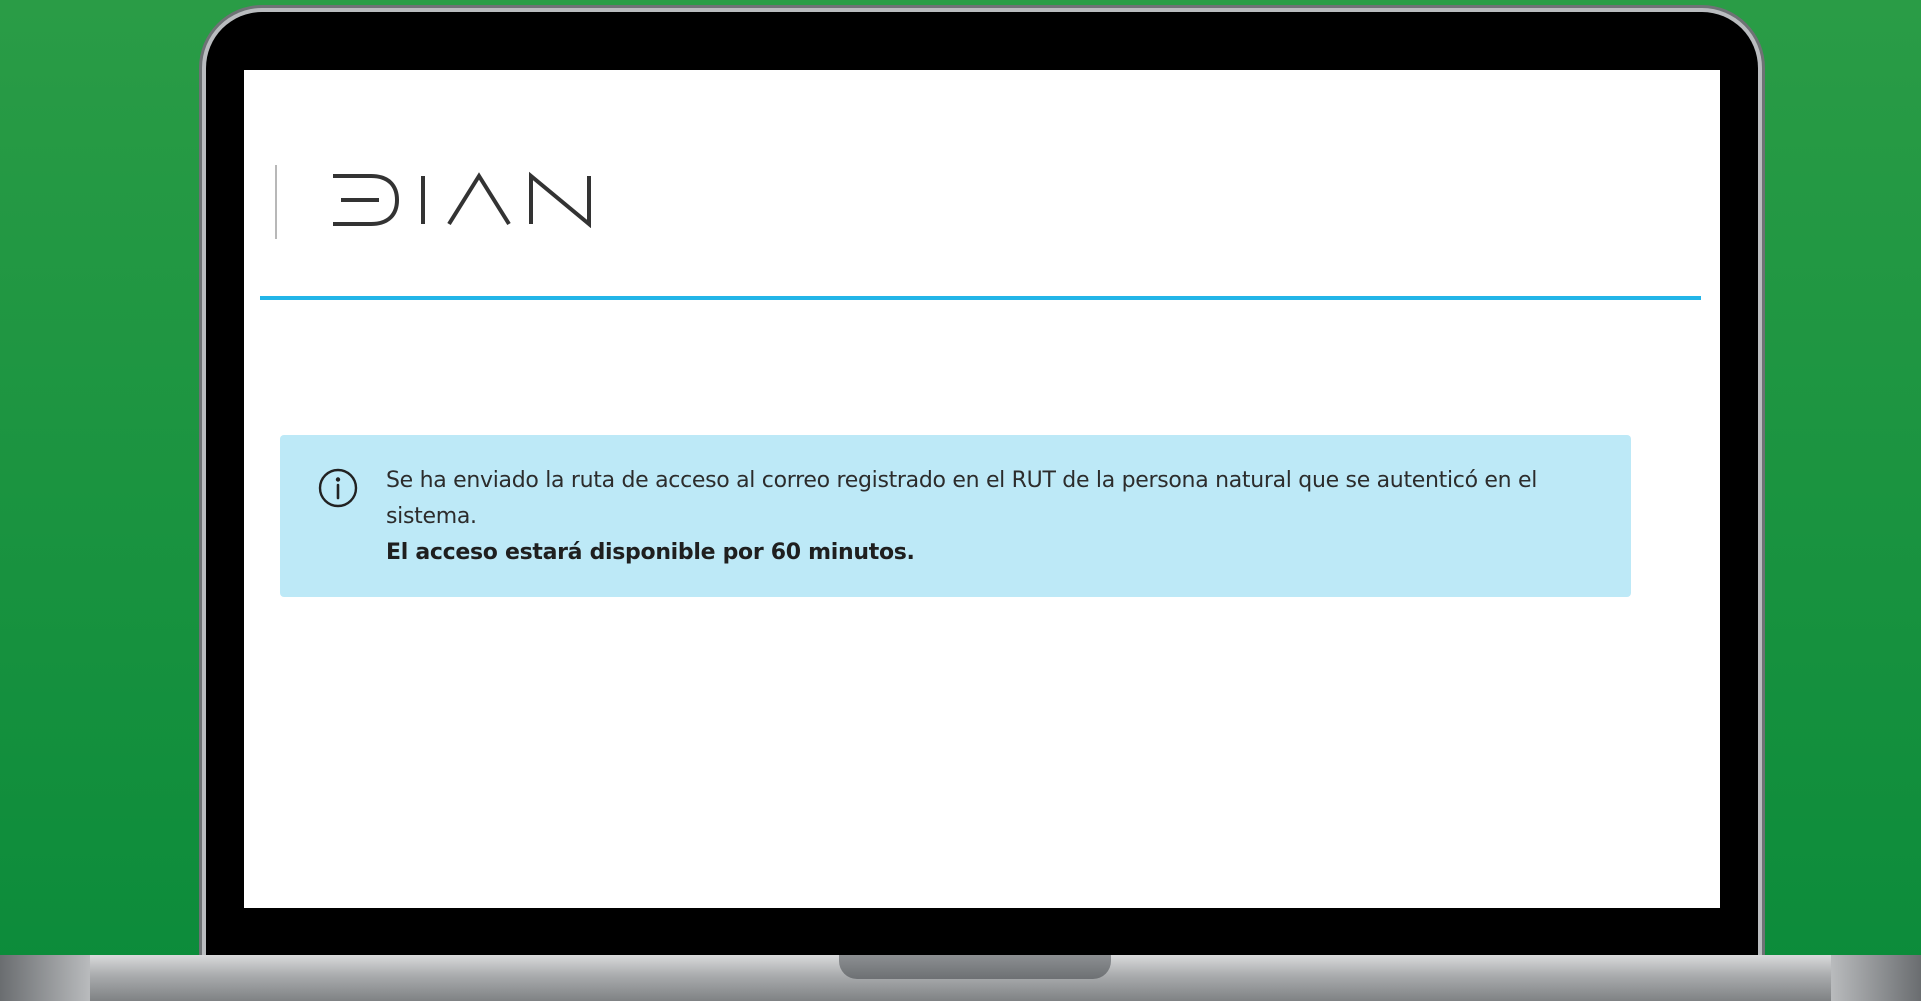 The image size is (1921, 1001). I want to click on header-divider, so click(980, 298).